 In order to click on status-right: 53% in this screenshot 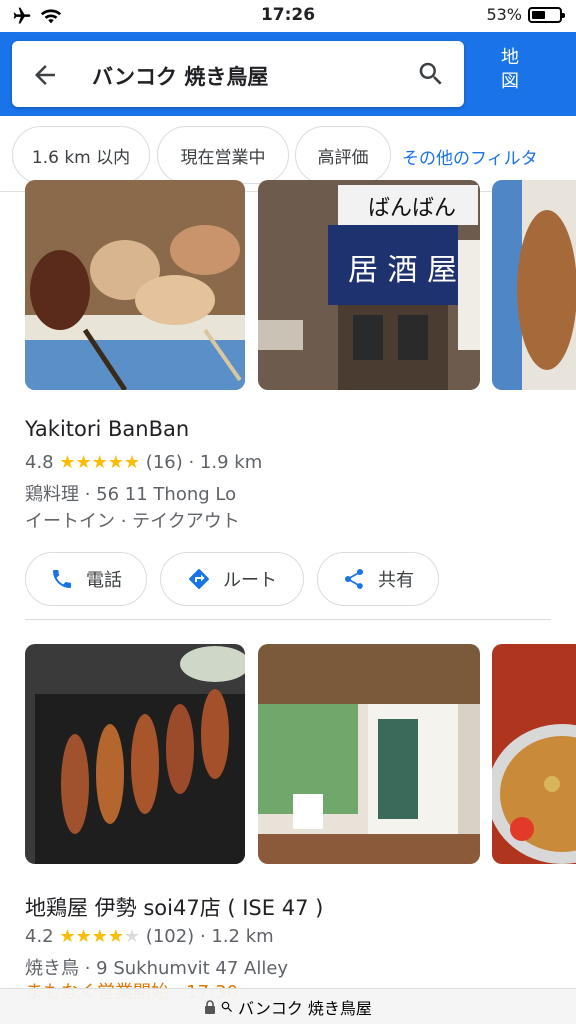, I will do `click(525, 14)`.